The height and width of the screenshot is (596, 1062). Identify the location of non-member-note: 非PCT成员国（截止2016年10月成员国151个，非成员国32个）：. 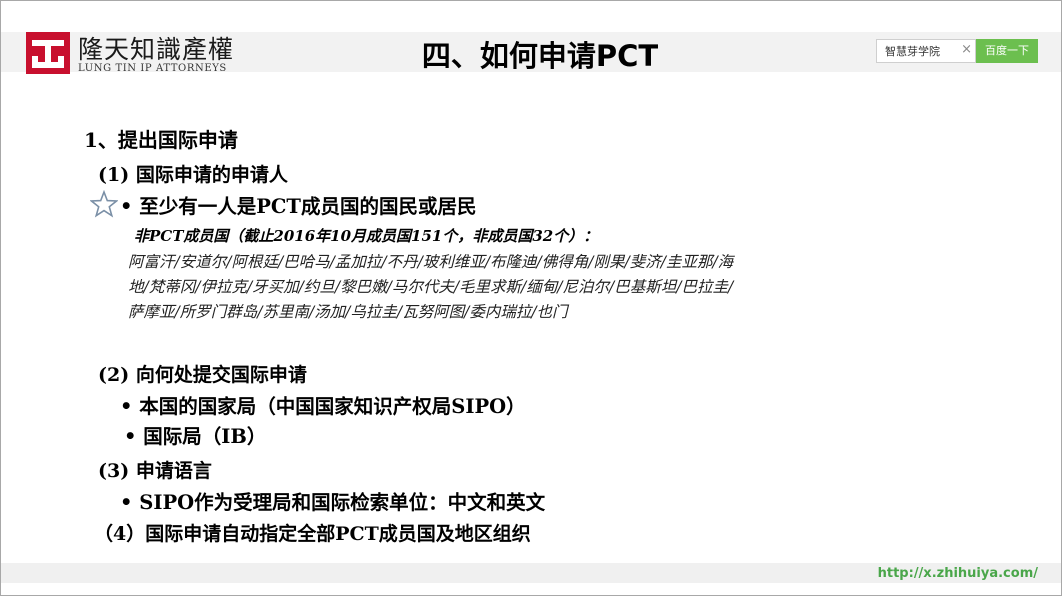
(366, 236).